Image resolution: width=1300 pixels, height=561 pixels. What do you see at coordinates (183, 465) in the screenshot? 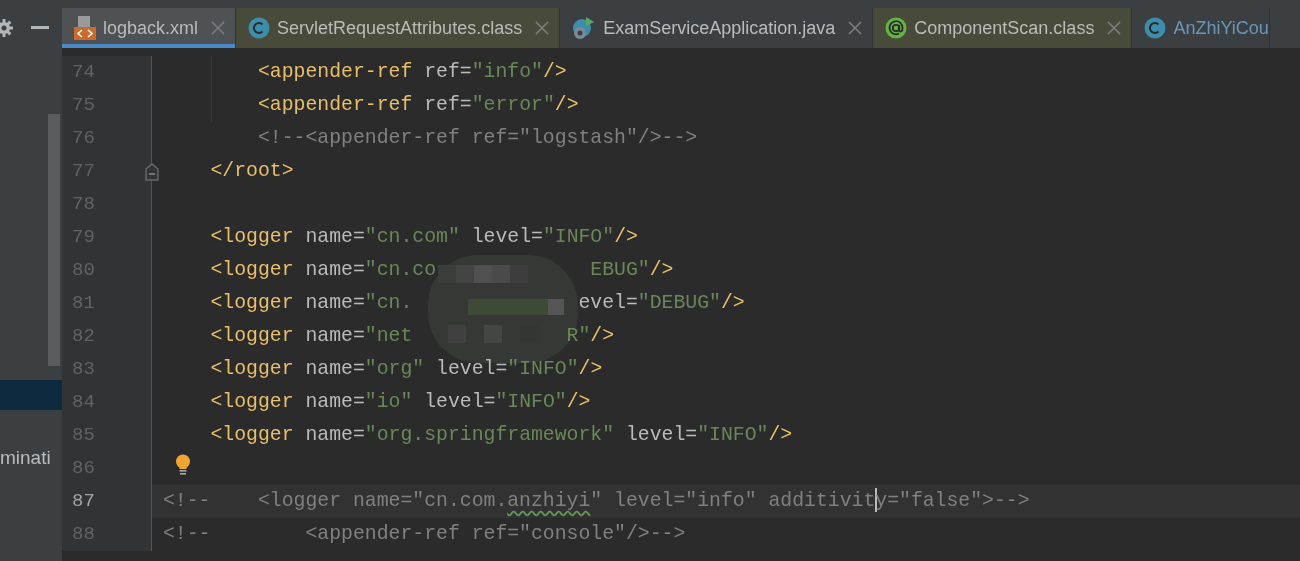
I see `lightbulb-icon` at bounding box center [183, 465].